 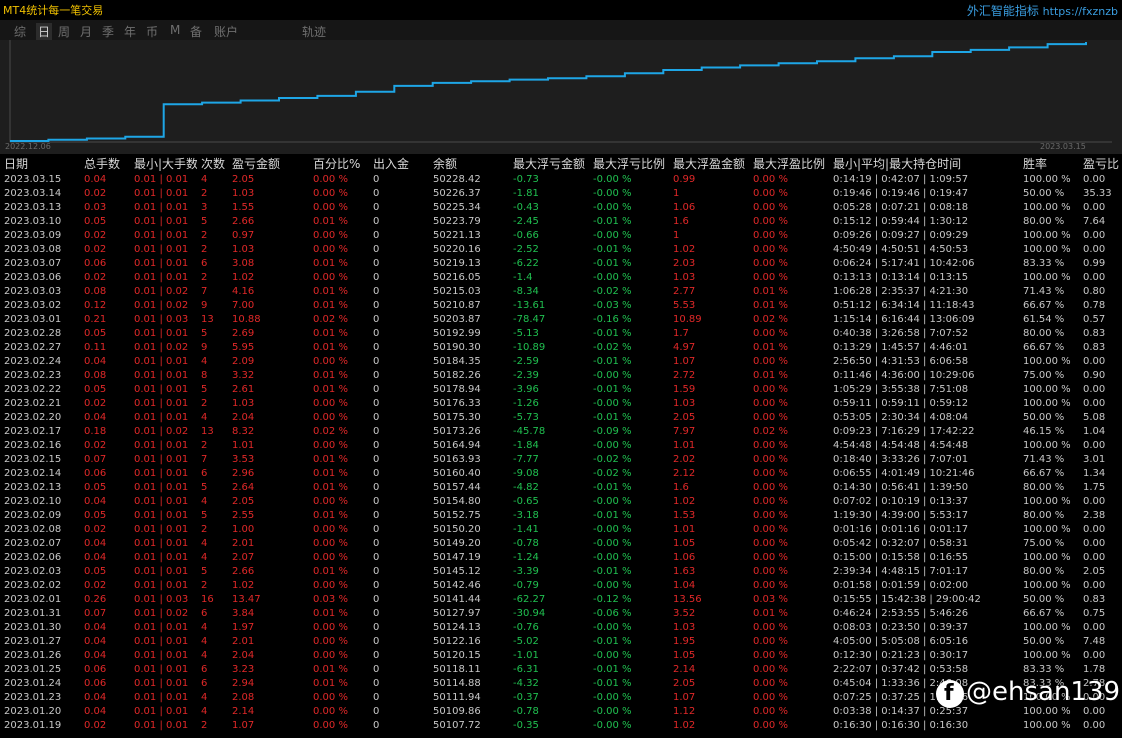 I want to click on table-cell: 0.01 | 0.02, so click(x=161, y=613).